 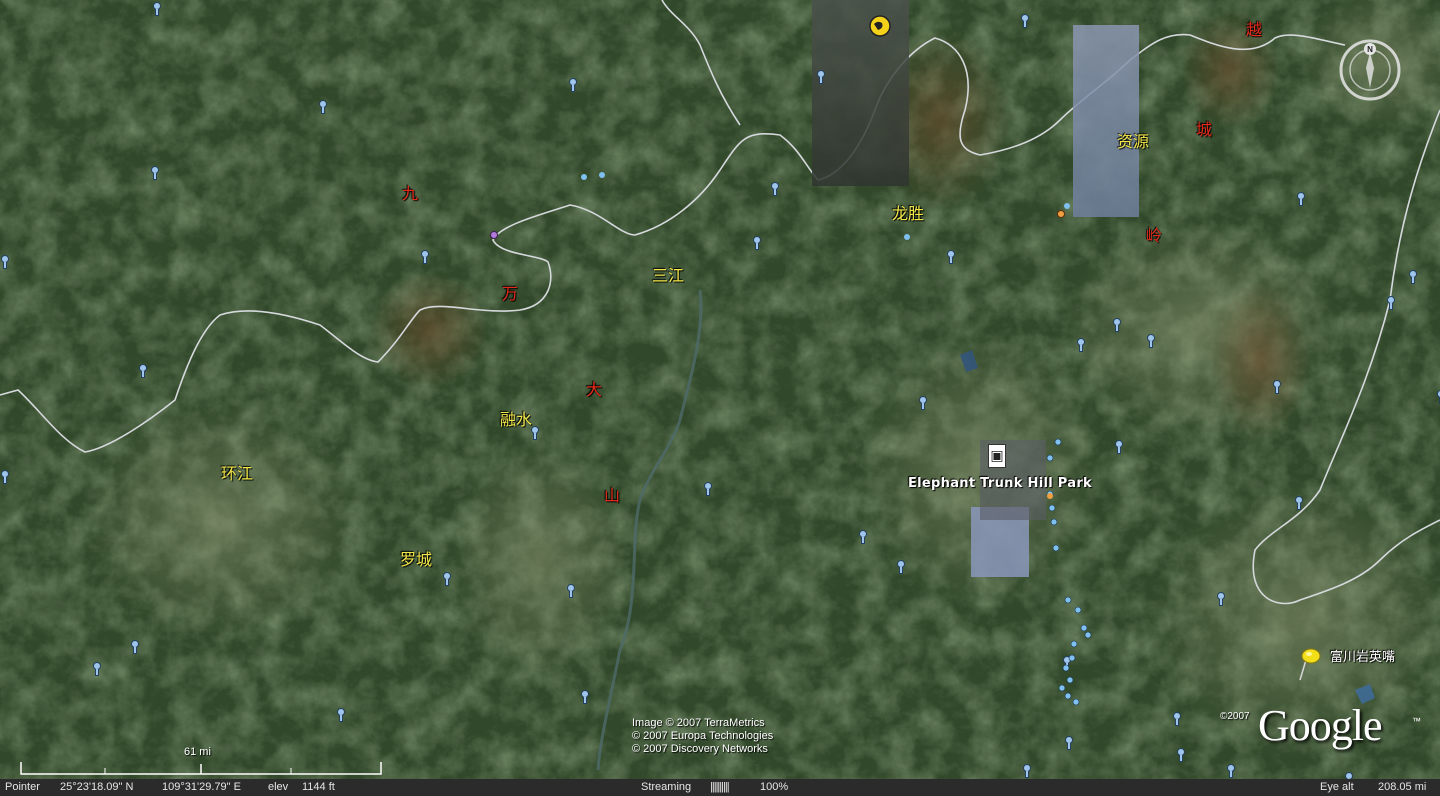 What do you see at coordinates (1370, 70) in the screenshot?
I see `compass-icon: N` at bounding box center [1370, 70].